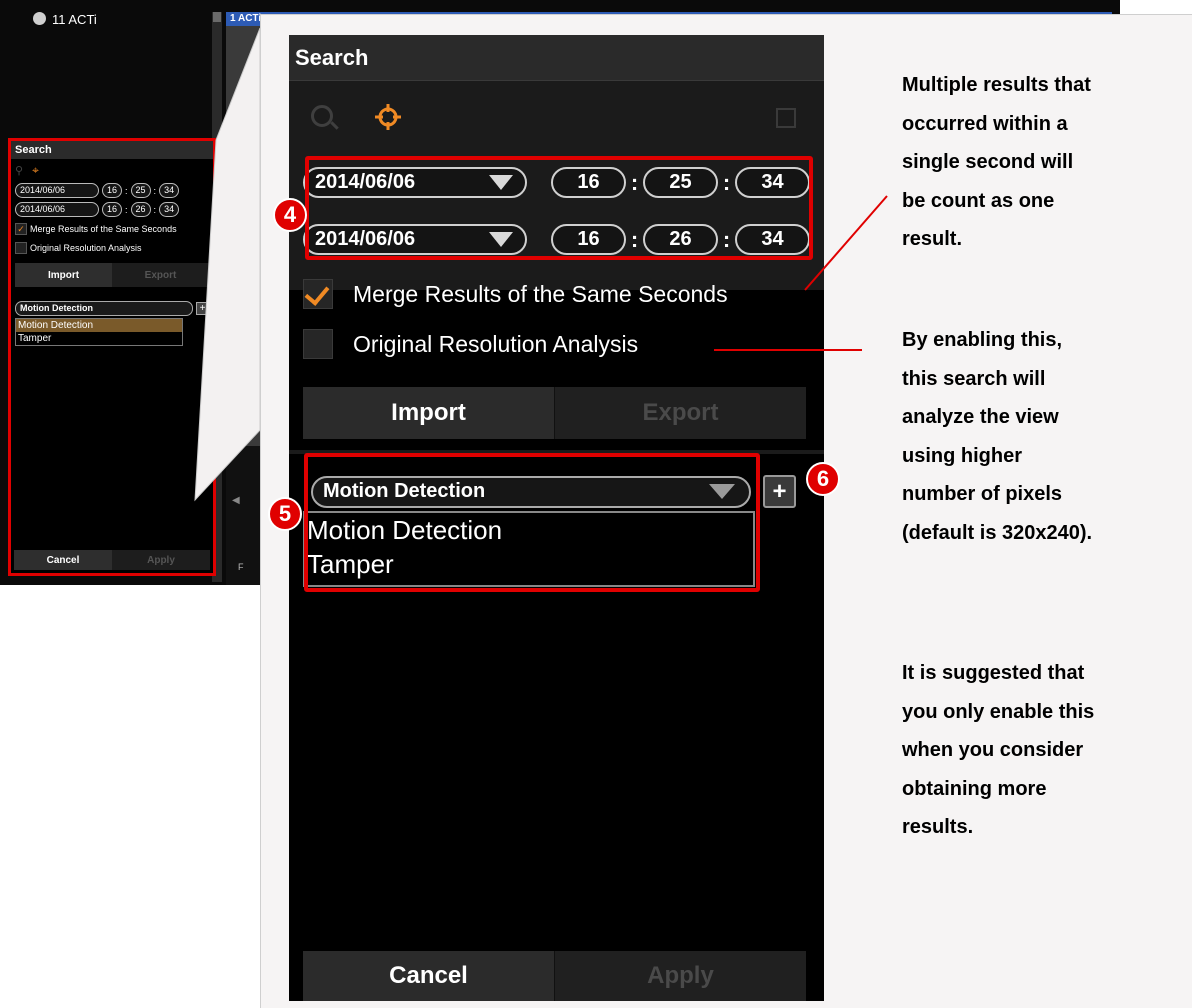 This screenshot has height=1008, width=1192. Describe the element at coordinates (982, 340) in the screenshot. I see `note-line: By enabling this,` at that location.